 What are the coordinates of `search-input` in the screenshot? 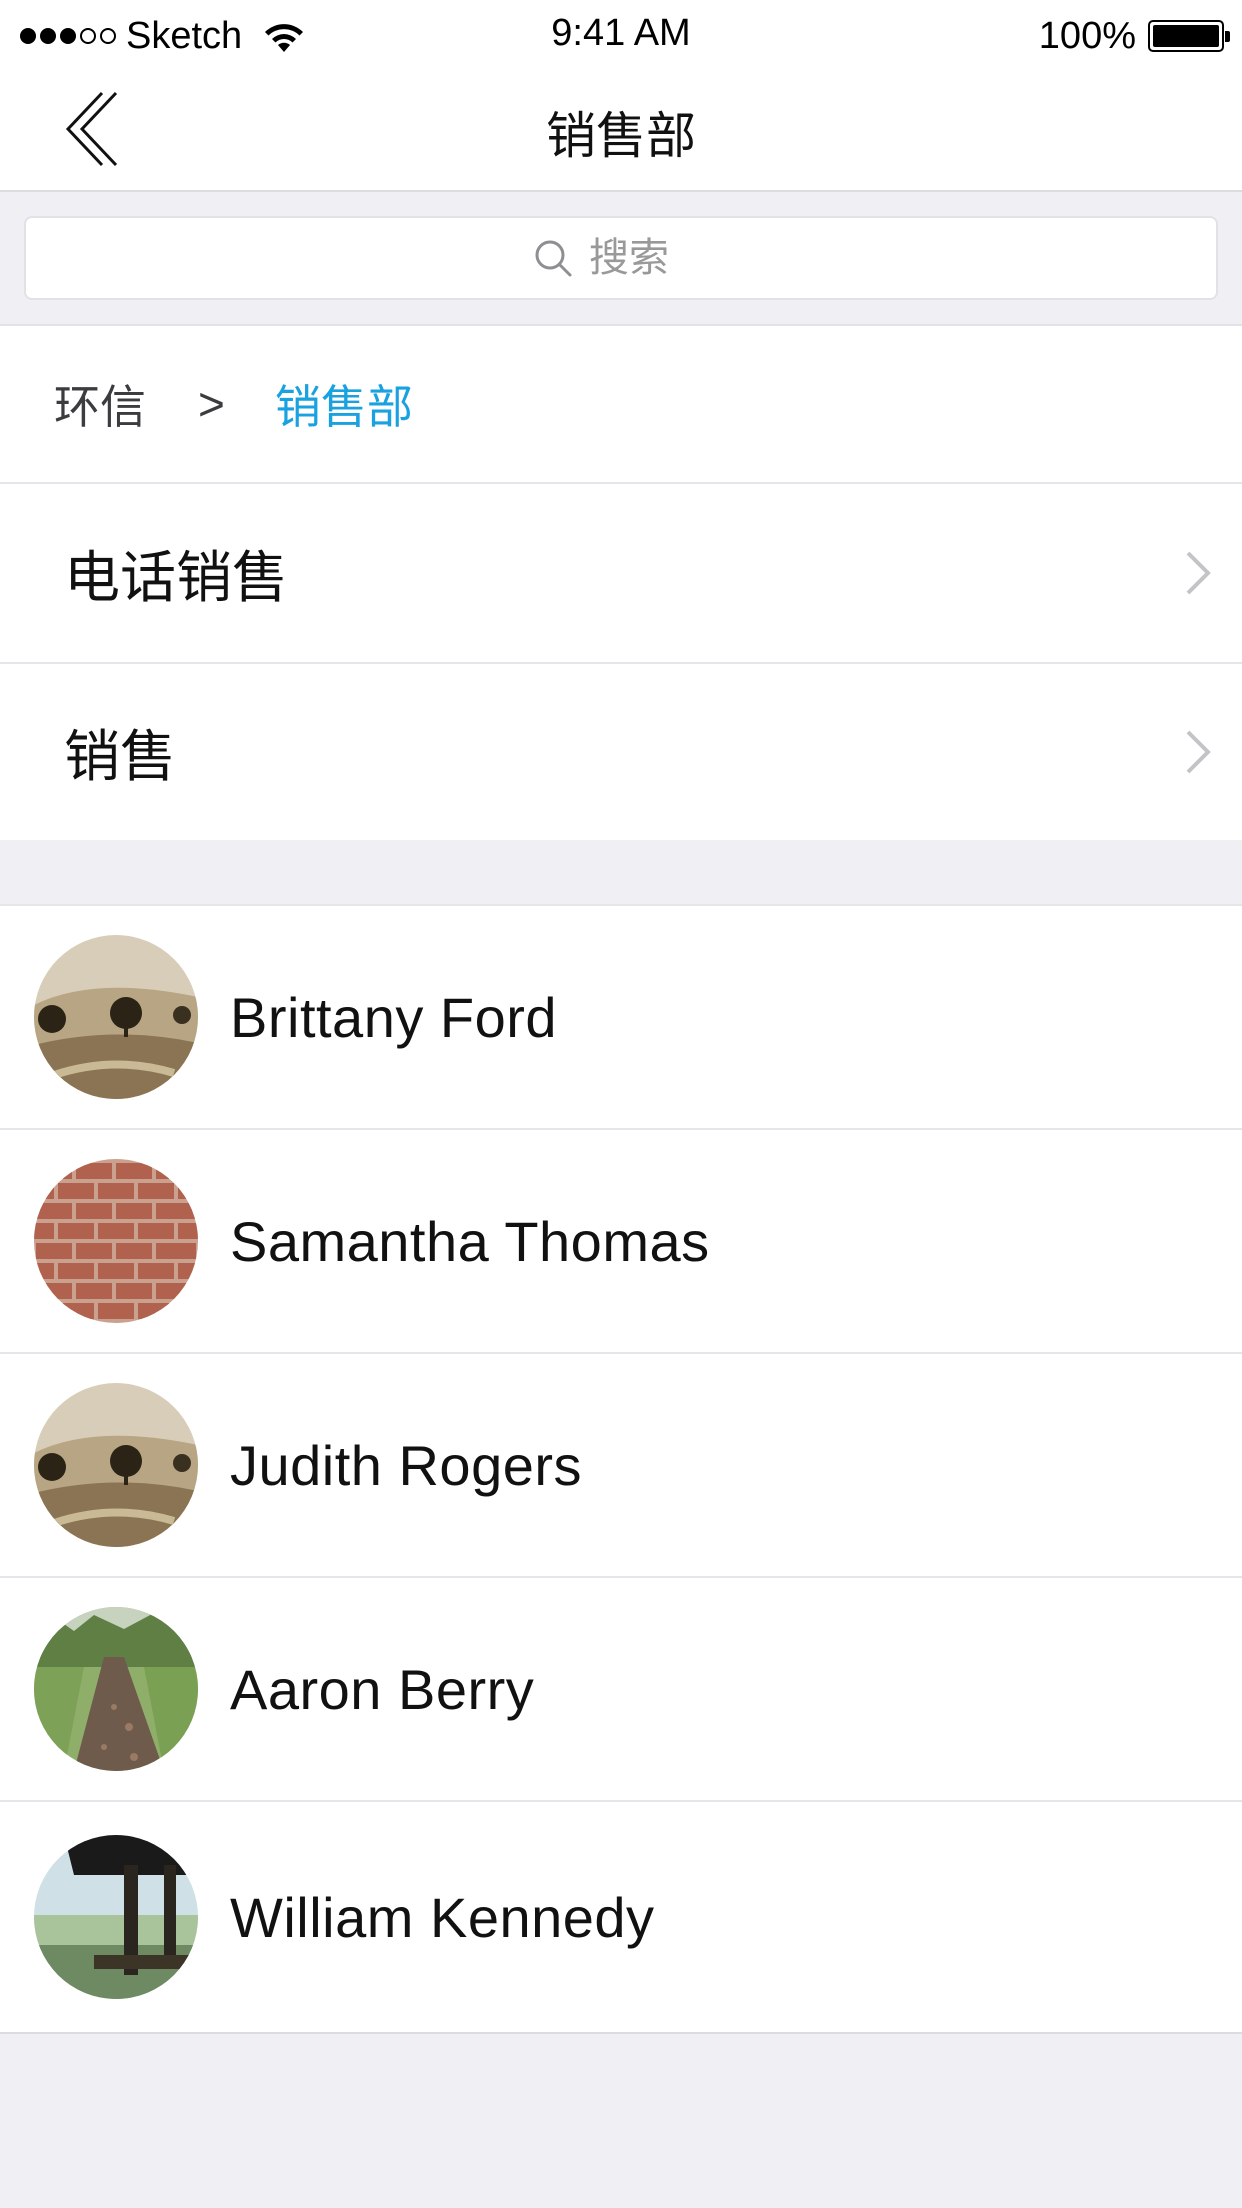 It's located at (649, 258).